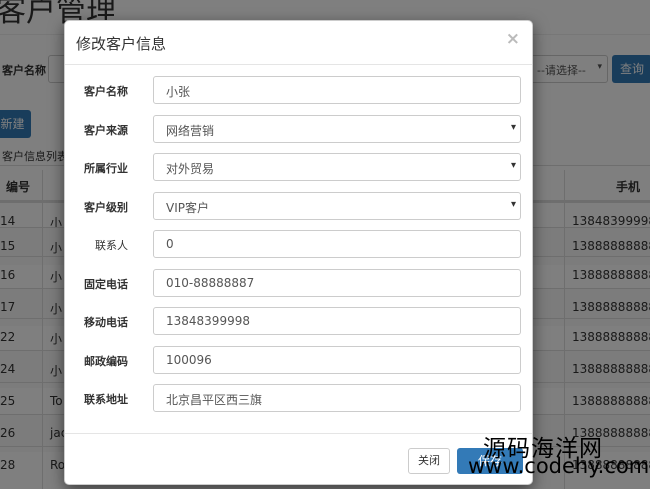 The image size is (650, 489). I want to click on customer-source-select: 网络营销 ▾, so click(337, 129).